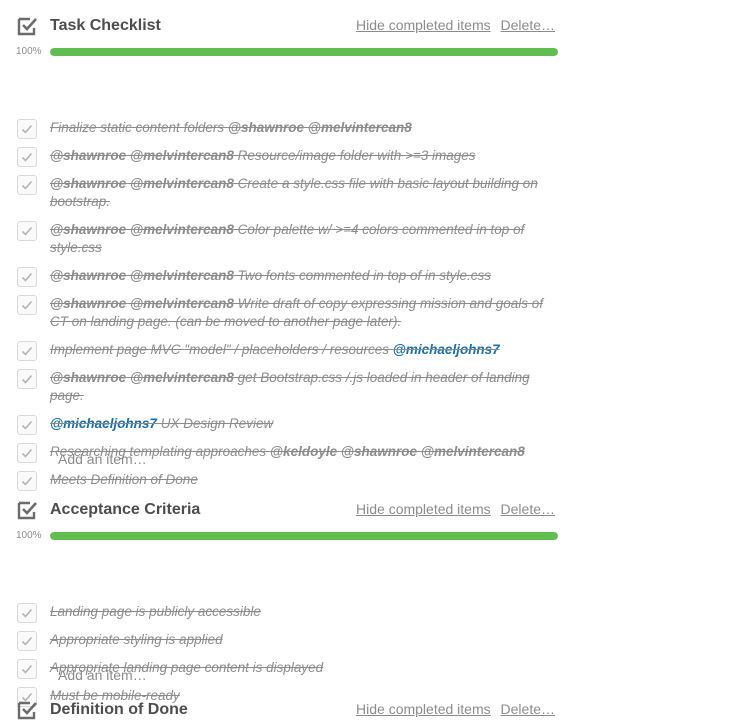 The width and height of the screenshot is (729, 720). Describe the element at coordinates (300, 612) in the screenshot. I see `item-text: Landing page is publicly accessible` at that location.